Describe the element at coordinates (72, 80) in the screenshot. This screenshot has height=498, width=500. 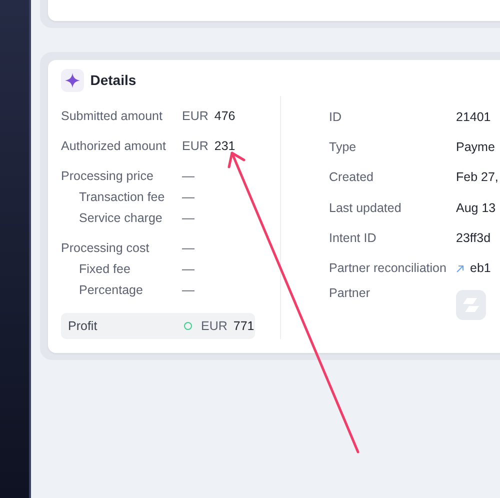
I see `sparkle-icon` at that location.